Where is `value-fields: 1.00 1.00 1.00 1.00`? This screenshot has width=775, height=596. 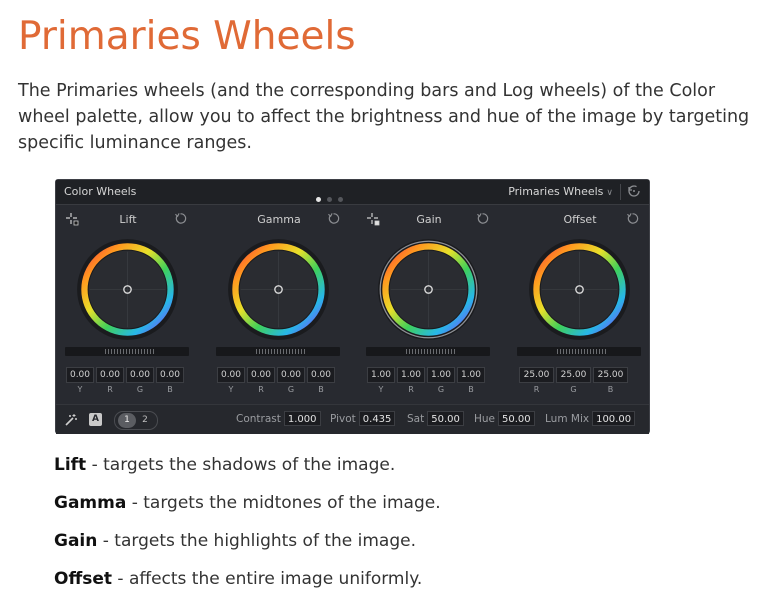 value-fields: 1.00 1.00 1.00 1.00 is located at coordinates (426, 375).